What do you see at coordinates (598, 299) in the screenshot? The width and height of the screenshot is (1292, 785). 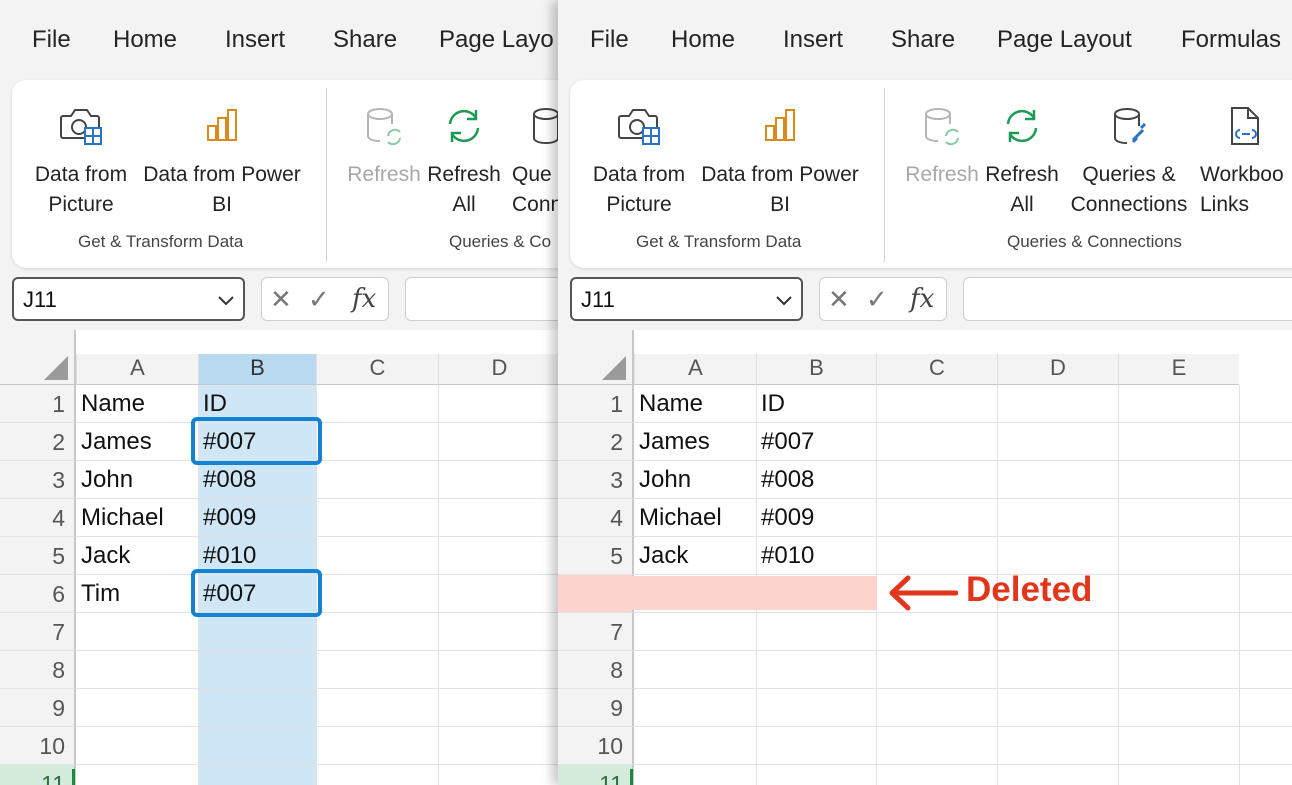 I see `name-box-value: J11` at bounding box center [598, 299].